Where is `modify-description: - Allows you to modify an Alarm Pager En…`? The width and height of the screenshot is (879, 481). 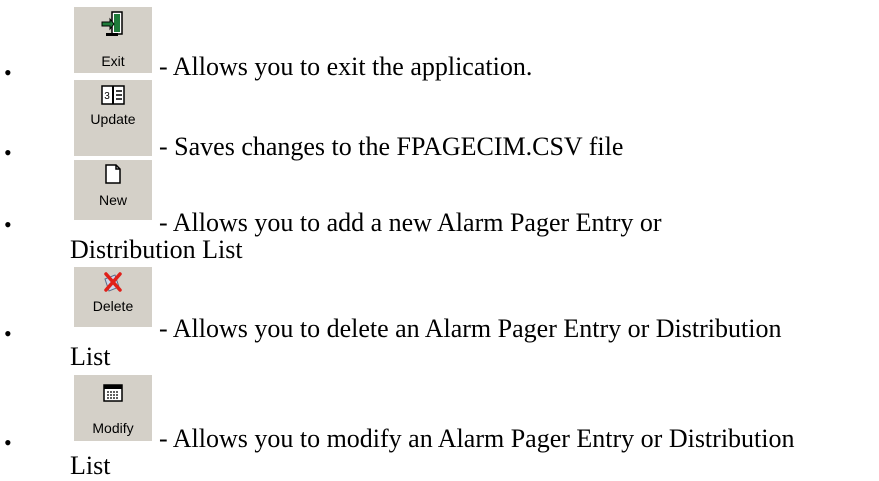 modify-description: - Allows you to modify an Alarm Pager En… is located at coordinates (477, 438).